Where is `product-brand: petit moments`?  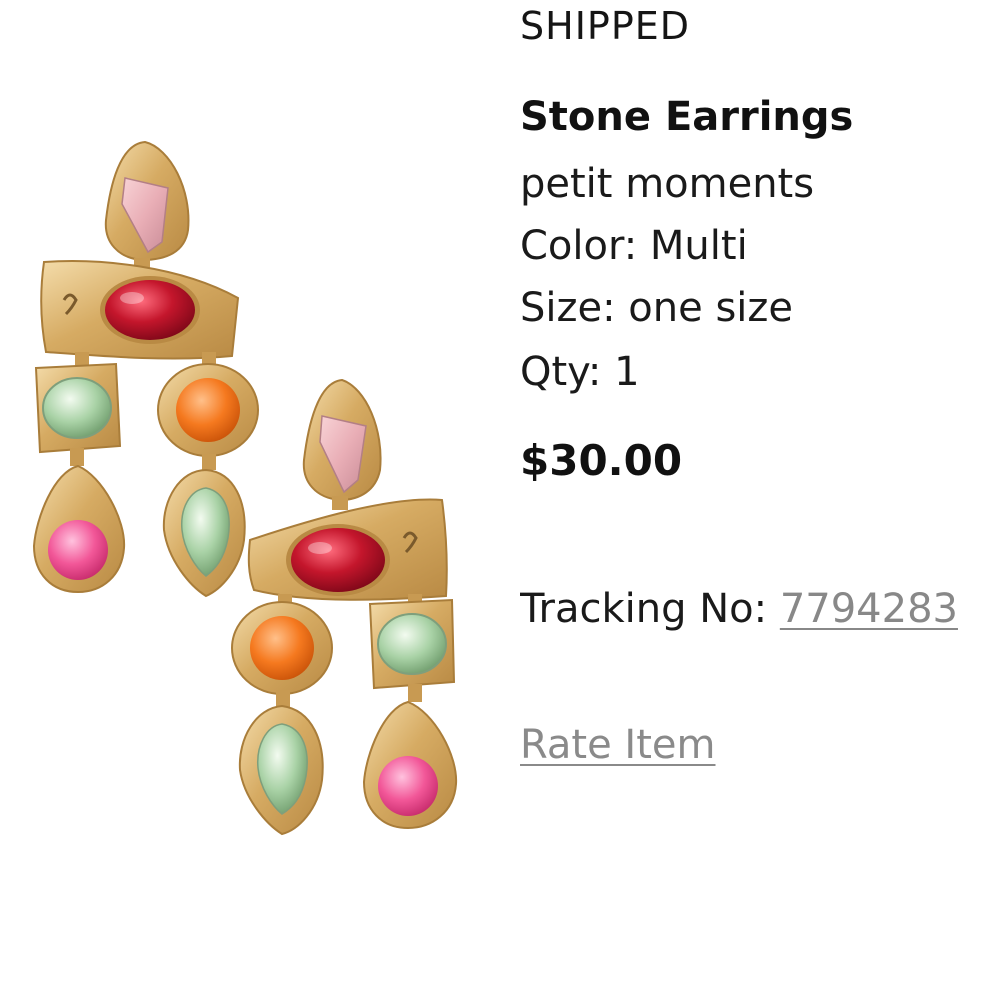 product-brand: petit moments is located at coordinates (667, 184).